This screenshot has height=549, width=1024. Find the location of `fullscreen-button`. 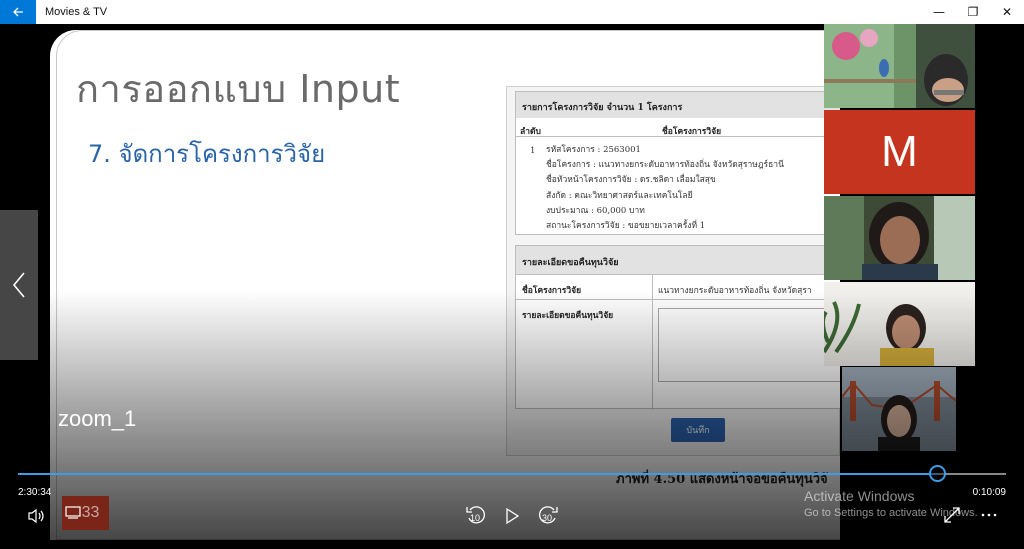

fullscreen-button is located at coordinates (952, 515).